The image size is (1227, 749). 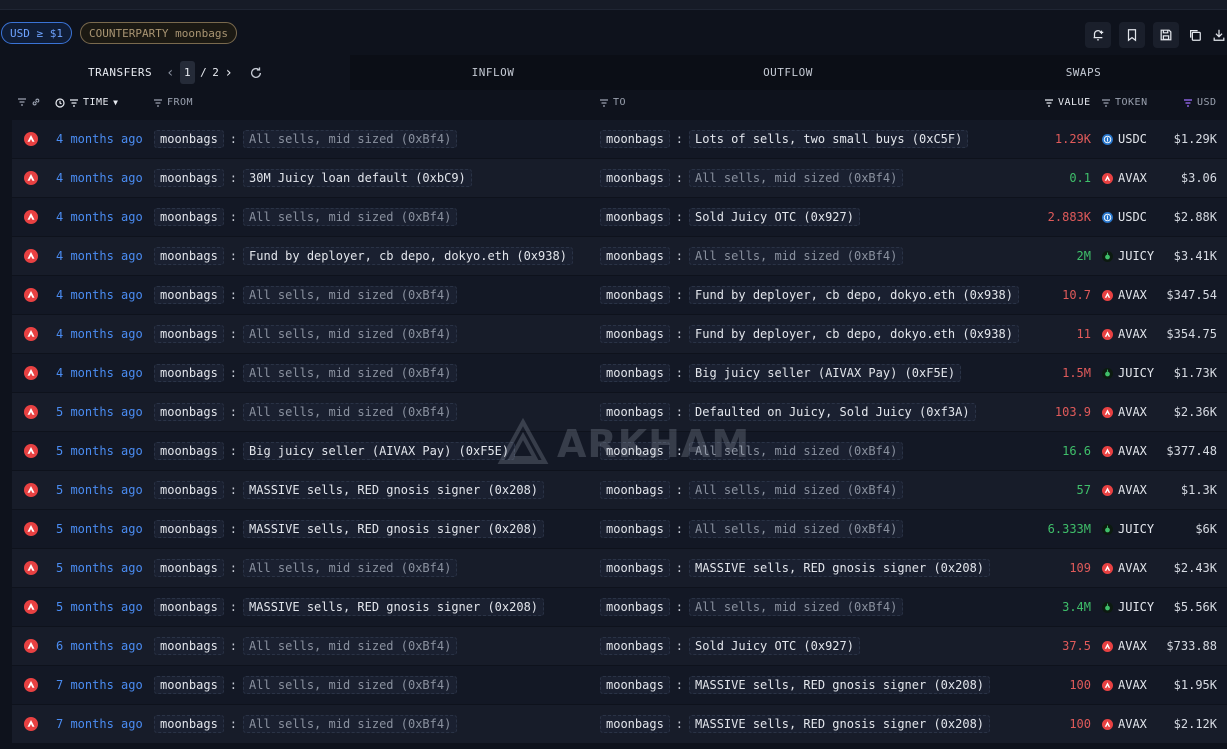 What do you see at coordinates (1195, 35) in the screenshot?
I see `copy-button` at bounding box center [1195, 35].